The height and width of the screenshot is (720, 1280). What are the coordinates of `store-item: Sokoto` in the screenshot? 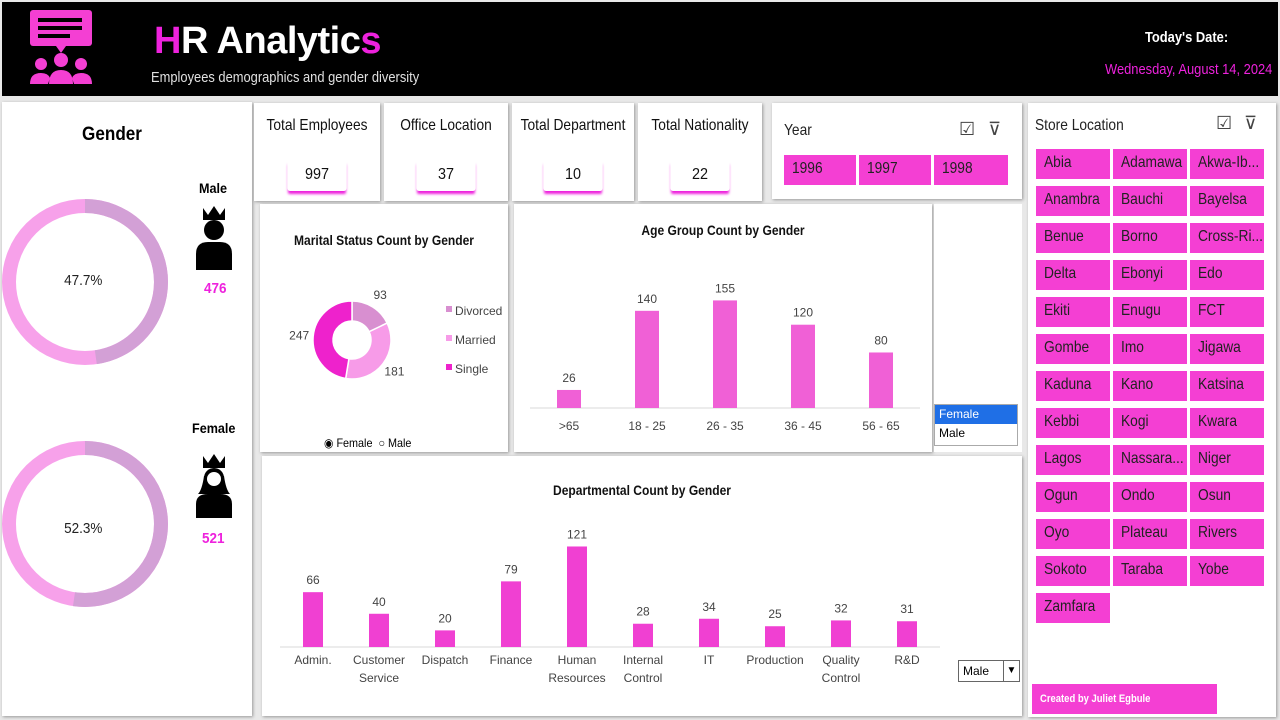 It's located at (1073, 571).